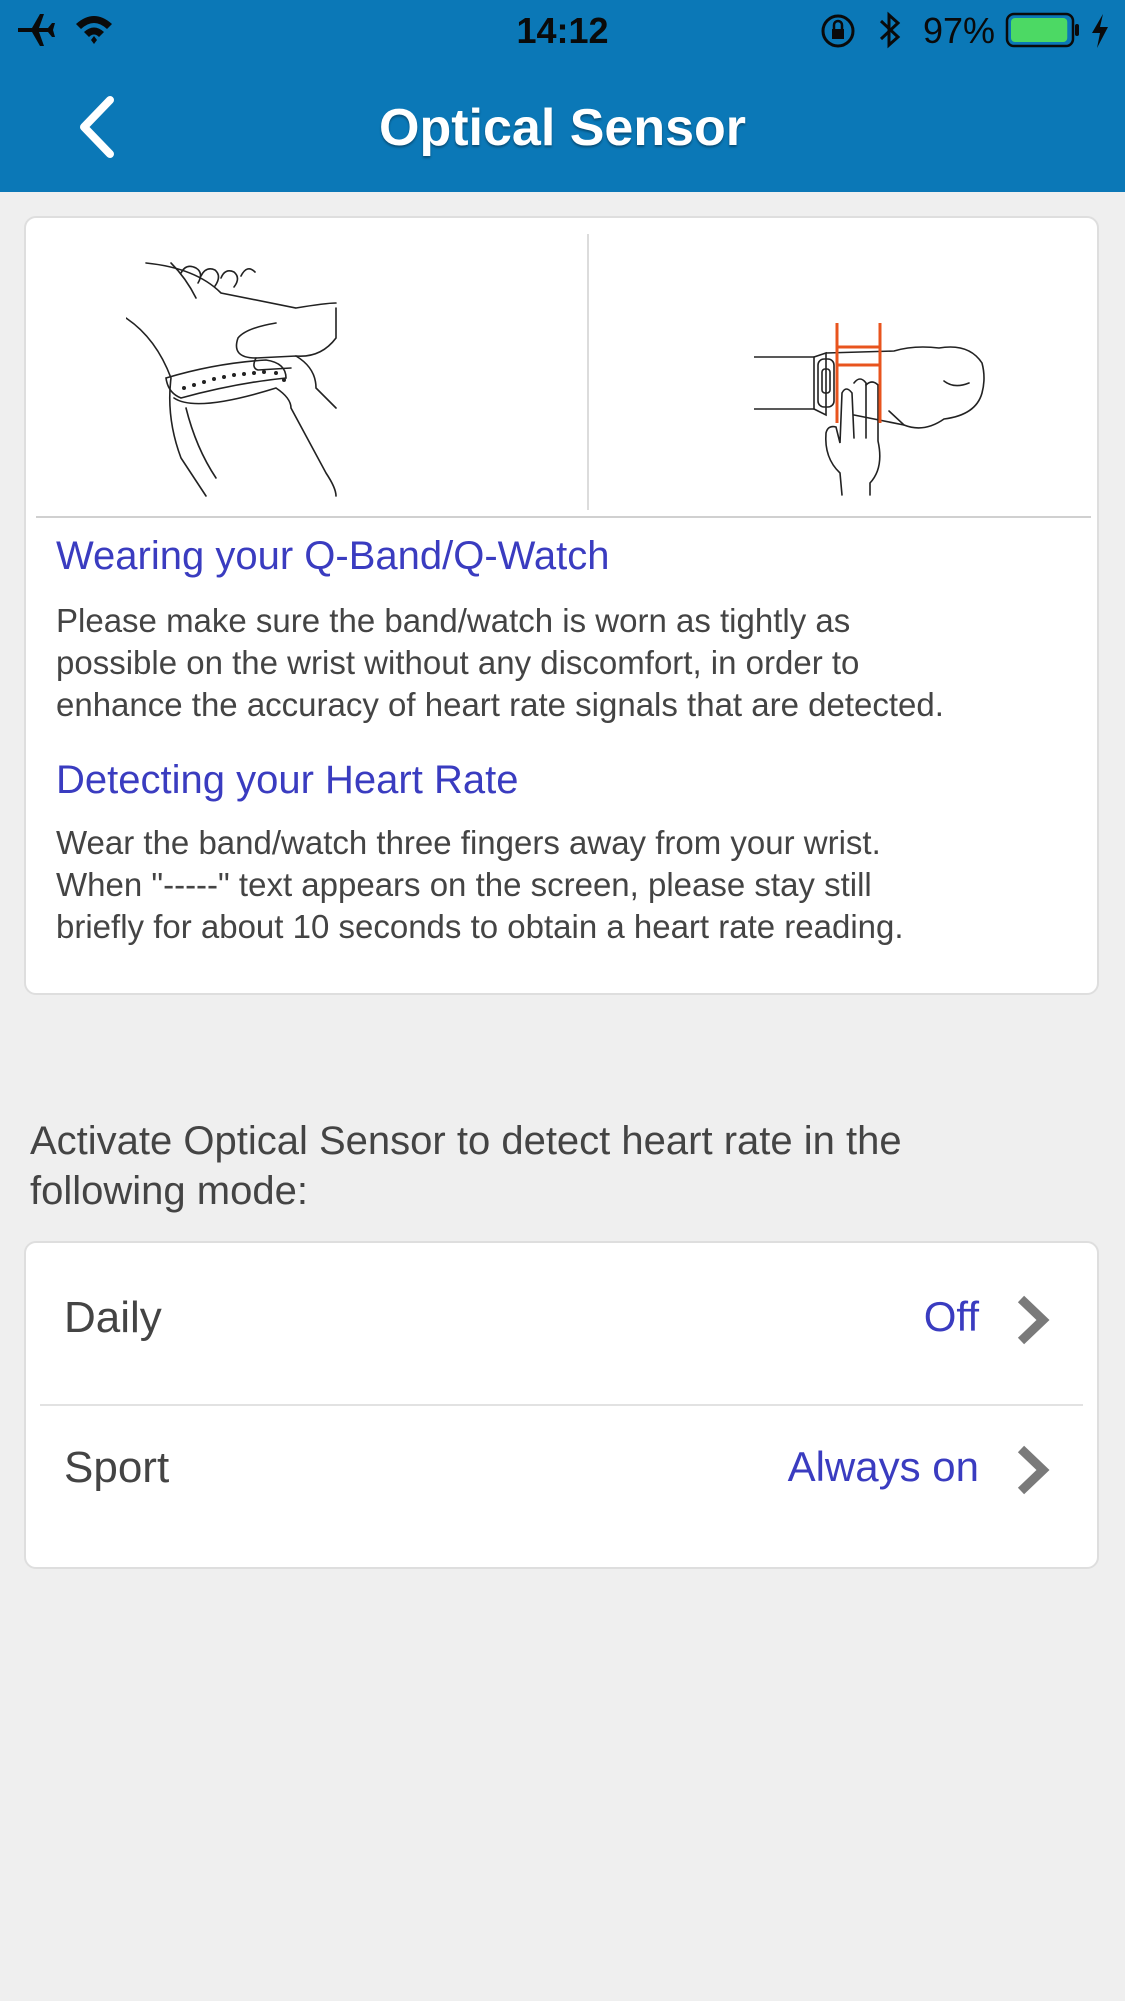 Image resolution: width=1125 pixels, height=2001 pixels. Describe the element at coordinates (1100, 31) in the screenshot. I see `charging-icon` at that location.